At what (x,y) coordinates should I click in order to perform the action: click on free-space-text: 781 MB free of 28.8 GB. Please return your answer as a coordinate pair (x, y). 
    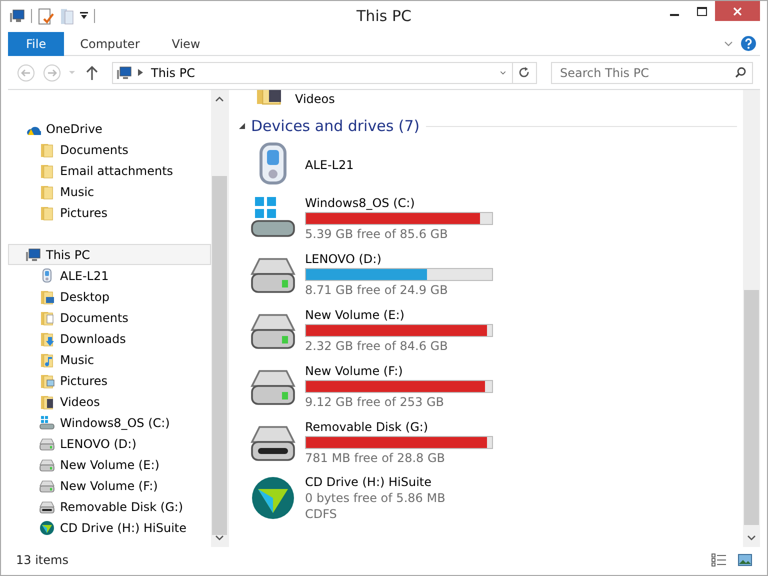
    Looking at the image, I should click on (375, 457).